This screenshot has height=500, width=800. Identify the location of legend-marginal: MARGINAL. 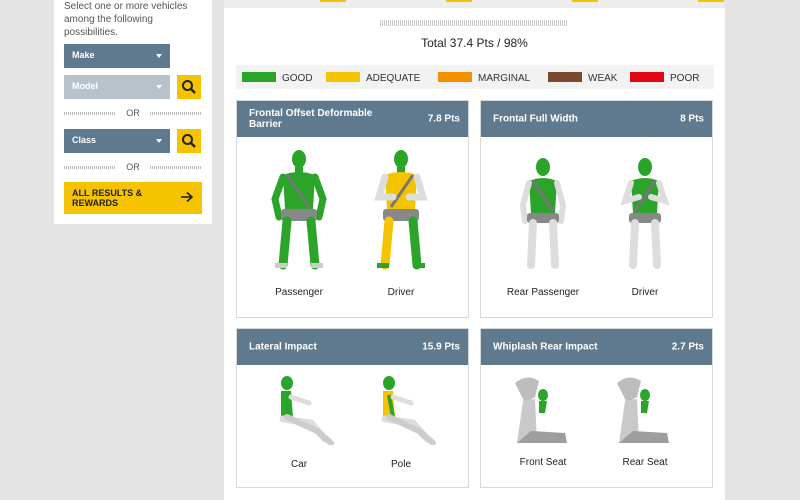
(484, 78).